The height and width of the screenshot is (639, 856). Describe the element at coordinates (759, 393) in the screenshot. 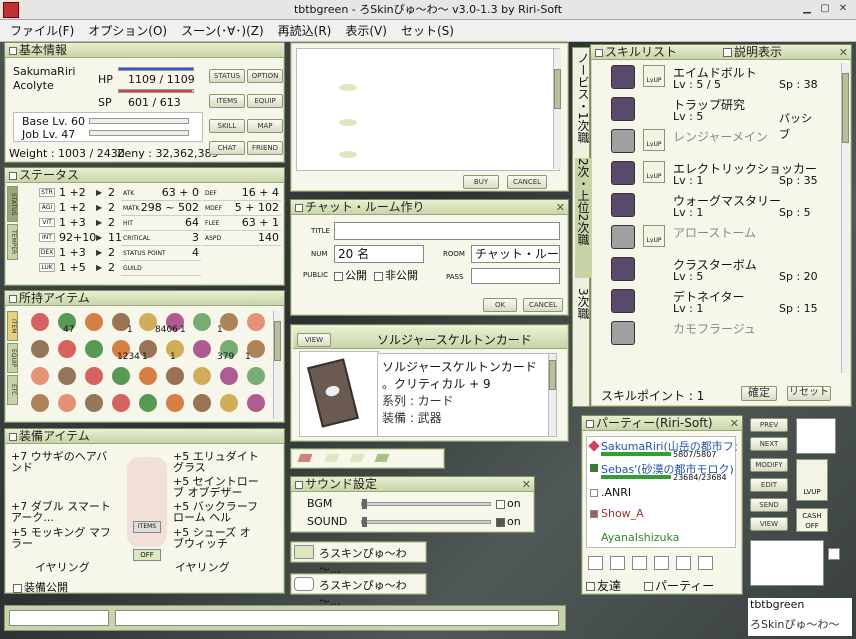

I see `skill-confirm-button: 確定` at that location.